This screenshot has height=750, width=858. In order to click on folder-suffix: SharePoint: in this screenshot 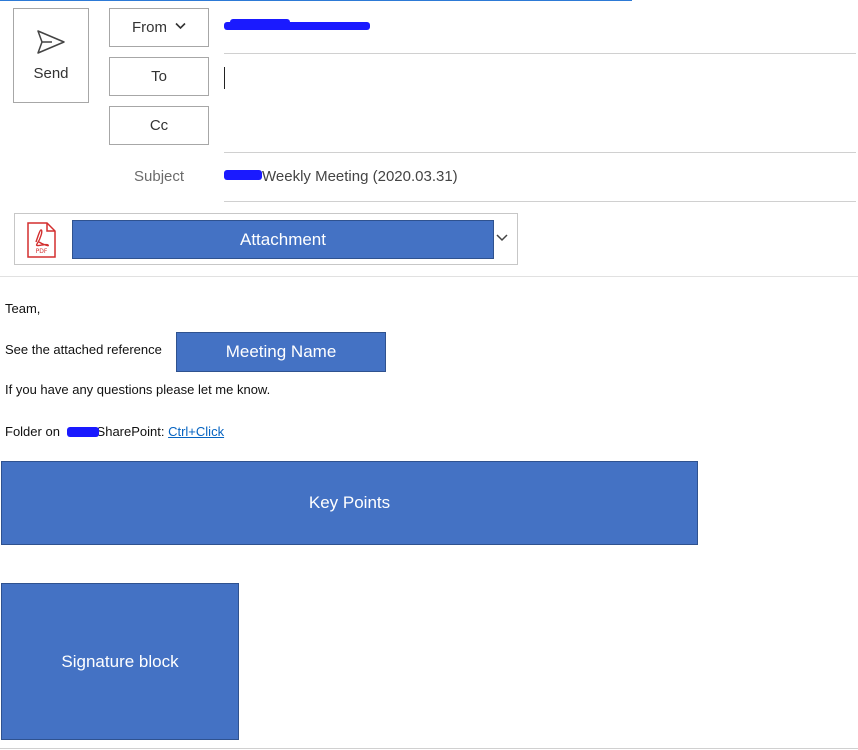, I will do `click(132, 431)`.